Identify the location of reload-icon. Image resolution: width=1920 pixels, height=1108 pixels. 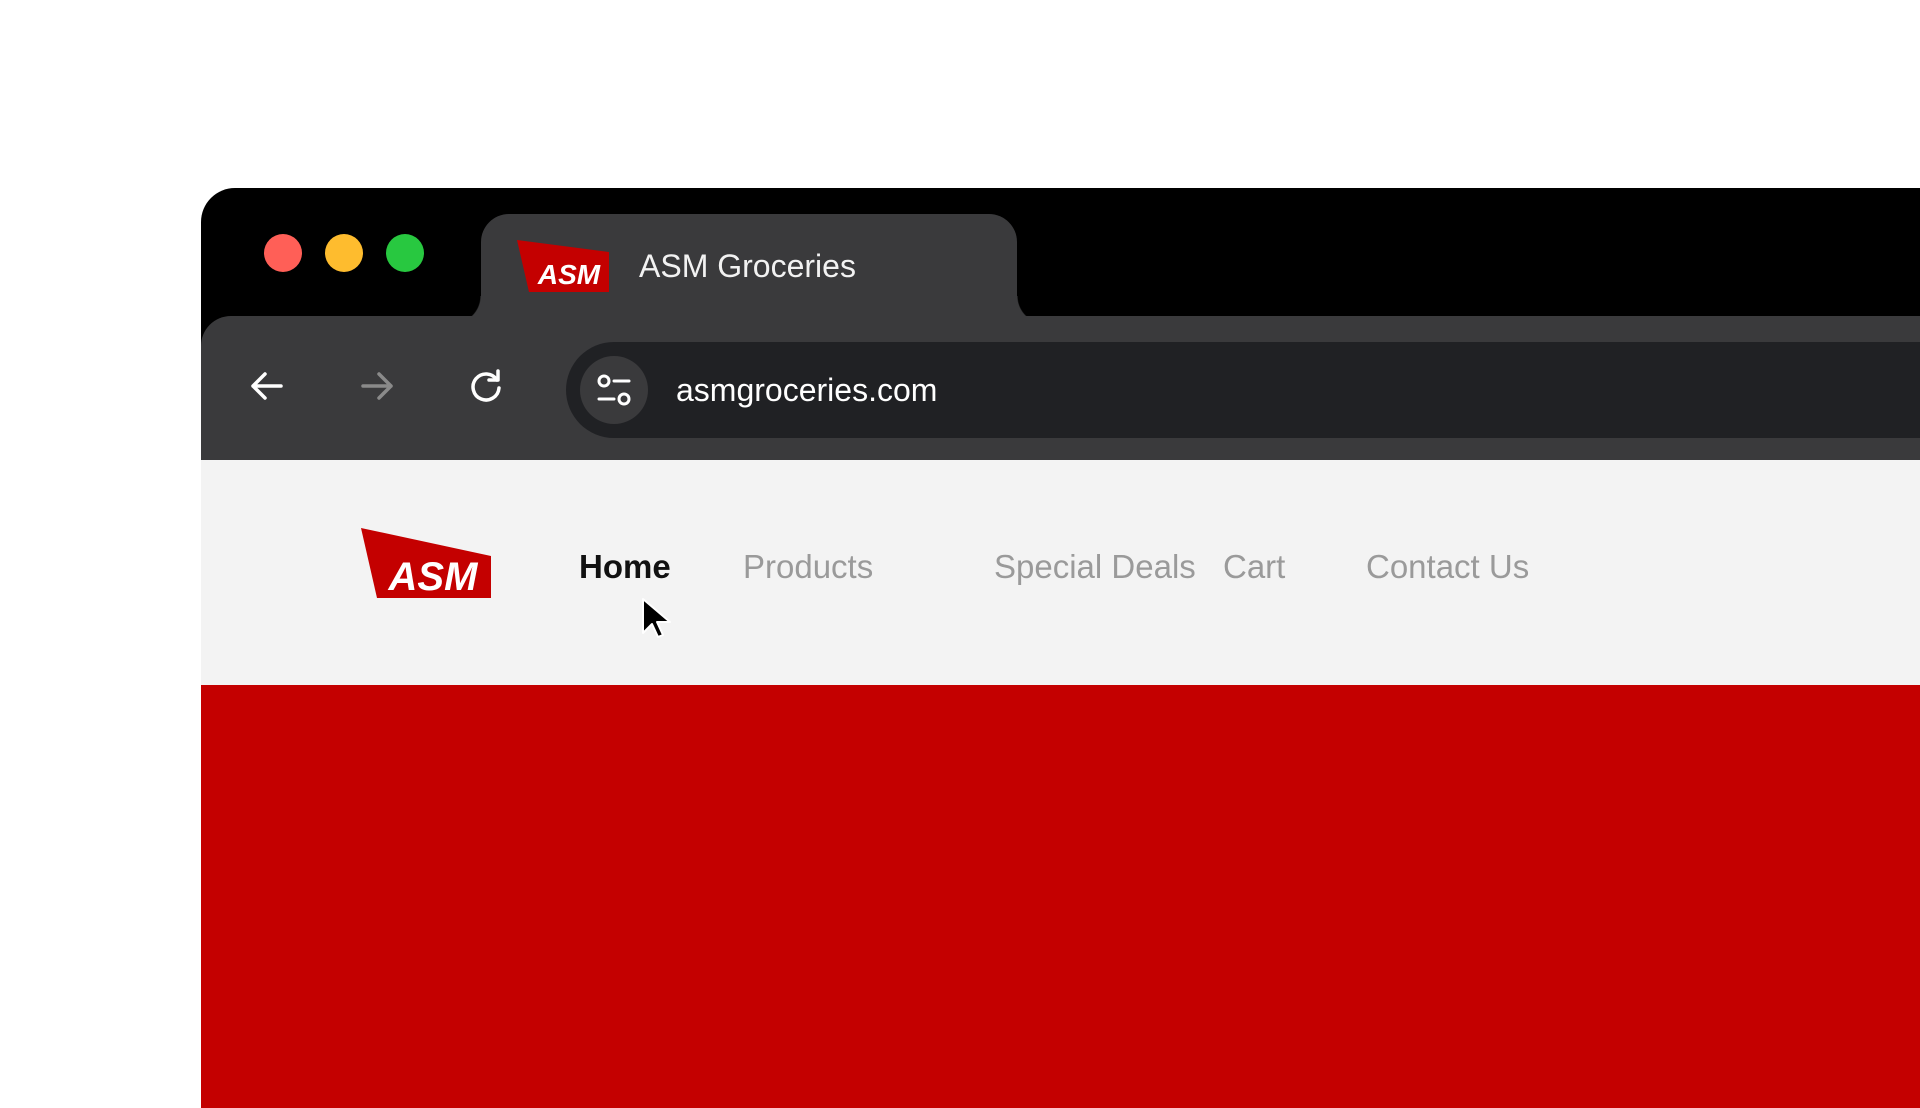
(486, 385).